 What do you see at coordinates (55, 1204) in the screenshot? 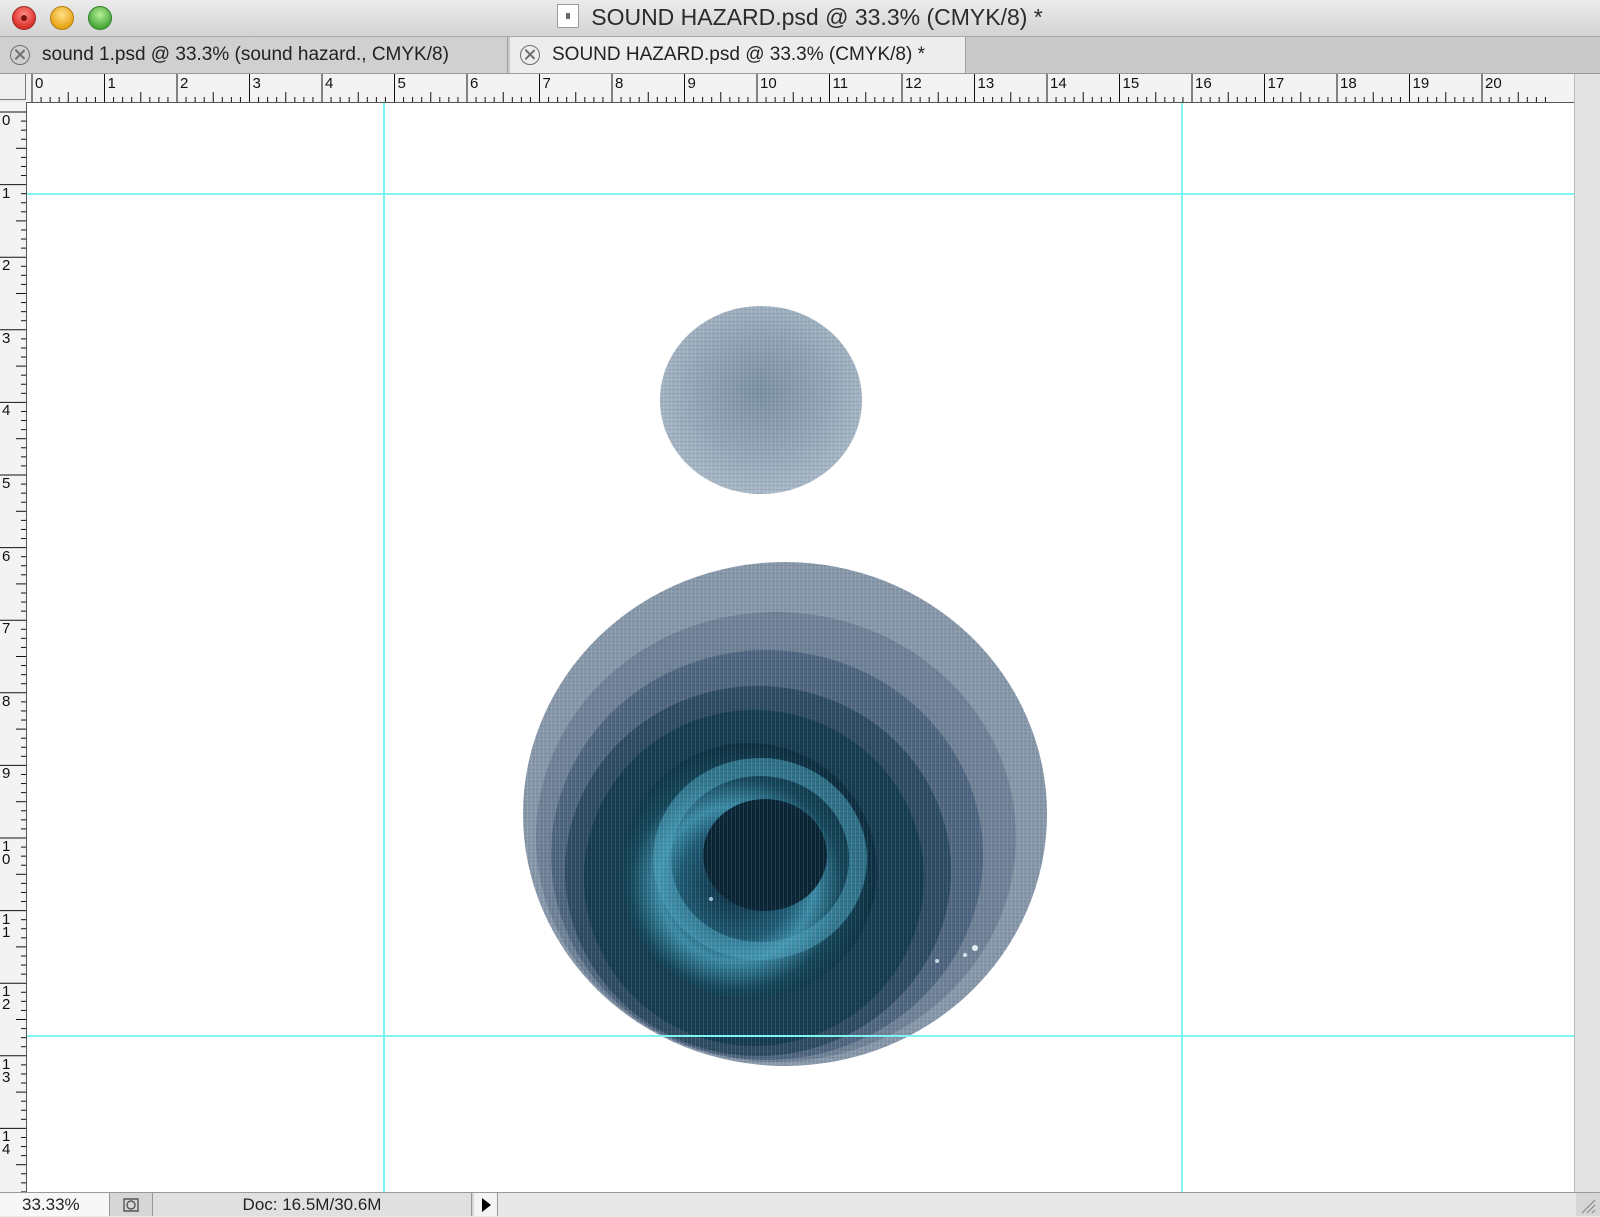
I see `zoom-level-field: 33.33%` at bounding box center [55, 1204].